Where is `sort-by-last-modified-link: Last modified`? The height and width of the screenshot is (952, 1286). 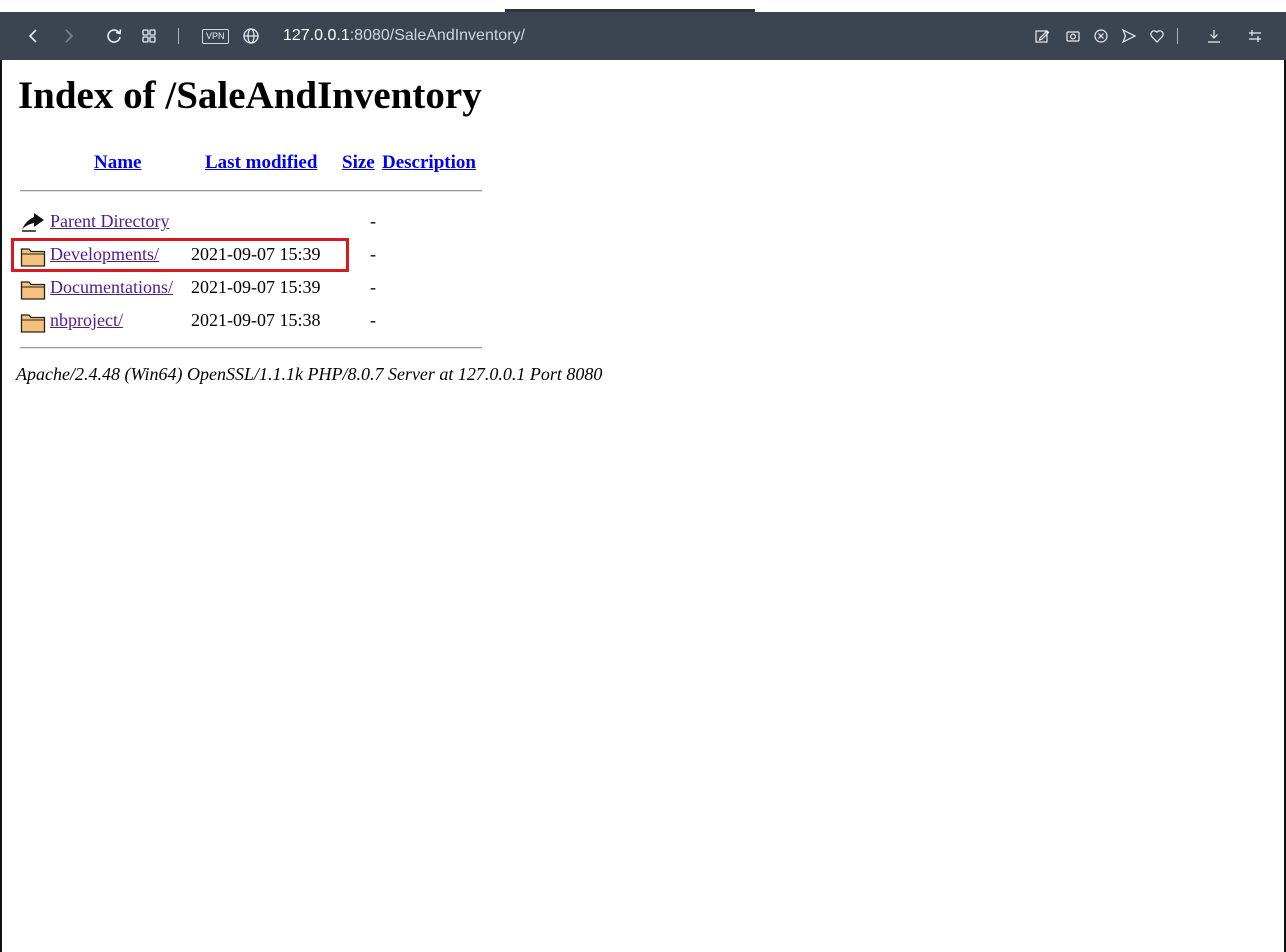 sort-by-last-modified-link: Last modified is located at coordinates (261, 162).